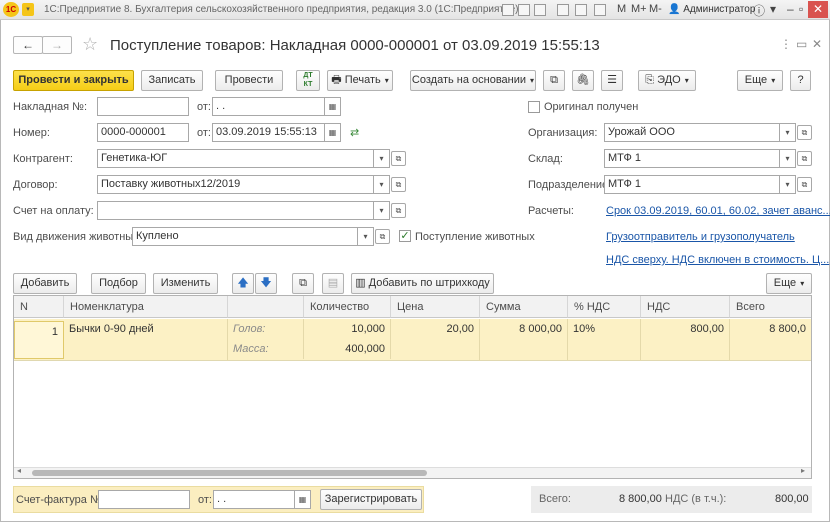 Image resolution: width=830 pixels, height=522 pixels. What do you see at coordinates (803, 470) in the screenshot?
I see `scroll-right-icon: ▸` at bounding box center [803, 470].